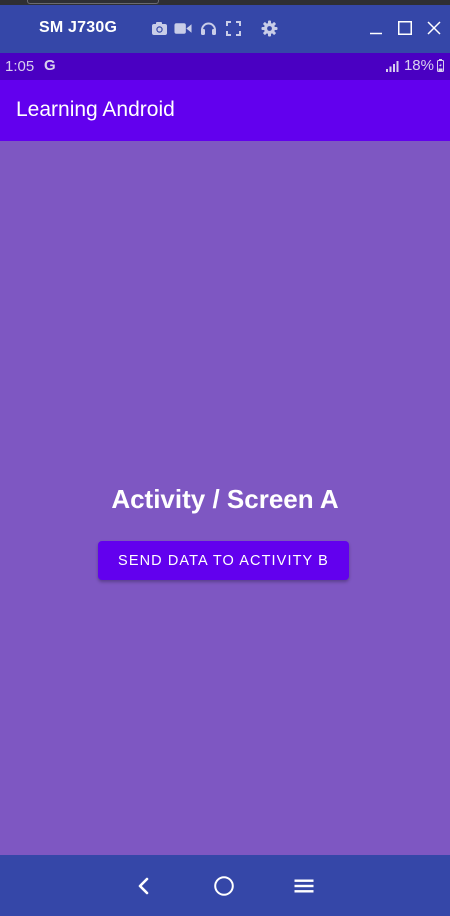  Describe the element at coordinates (392, 66) in the screenshot. I see `signal-icon` at that location.